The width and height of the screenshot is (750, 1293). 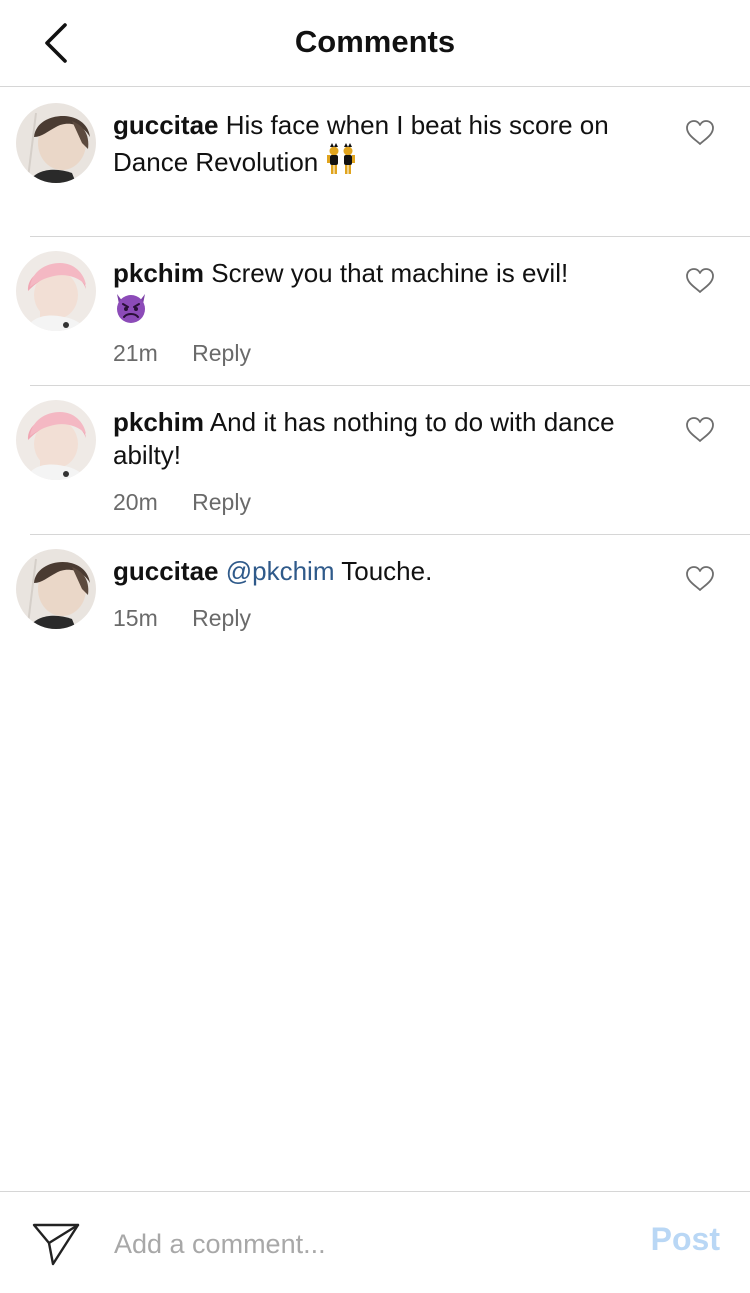 I want to click on page-title: Comments, so click(x=375, y=41).